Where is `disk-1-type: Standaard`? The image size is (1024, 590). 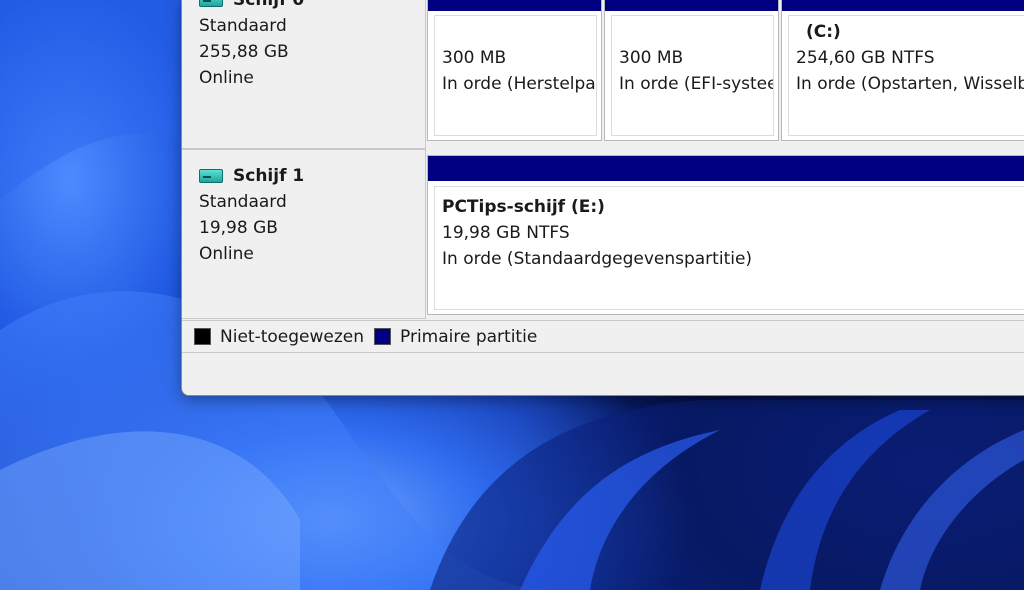
disk-1-type: Standaard is located at coordinates (243, 202).